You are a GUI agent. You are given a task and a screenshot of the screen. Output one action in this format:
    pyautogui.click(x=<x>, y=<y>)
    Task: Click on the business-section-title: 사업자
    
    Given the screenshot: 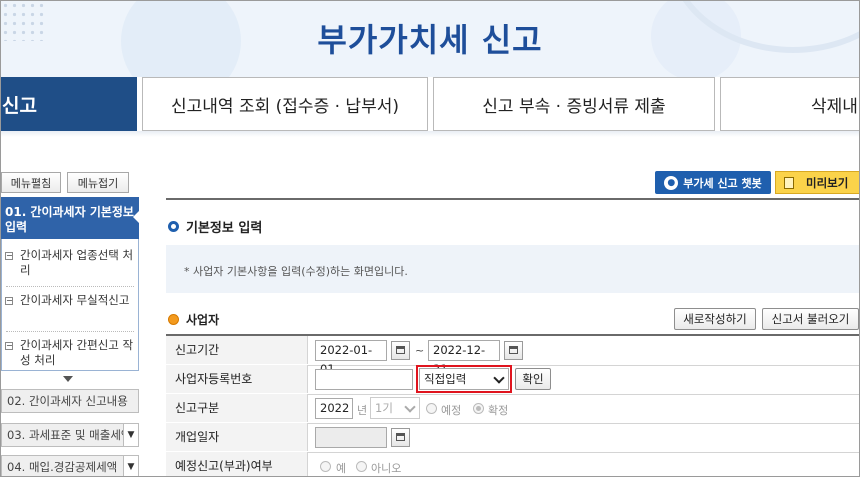 What is the action you would take?
    pyautogui.click(x=193, y=319)
    